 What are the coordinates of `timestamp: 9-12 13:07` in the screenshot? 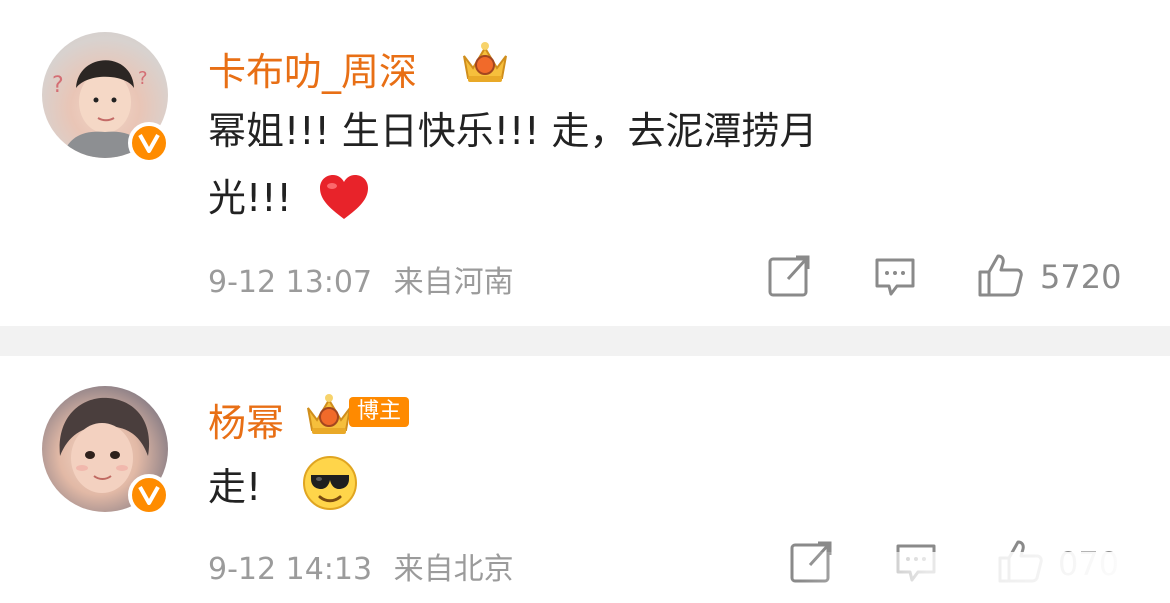 It's located at (290, 282).